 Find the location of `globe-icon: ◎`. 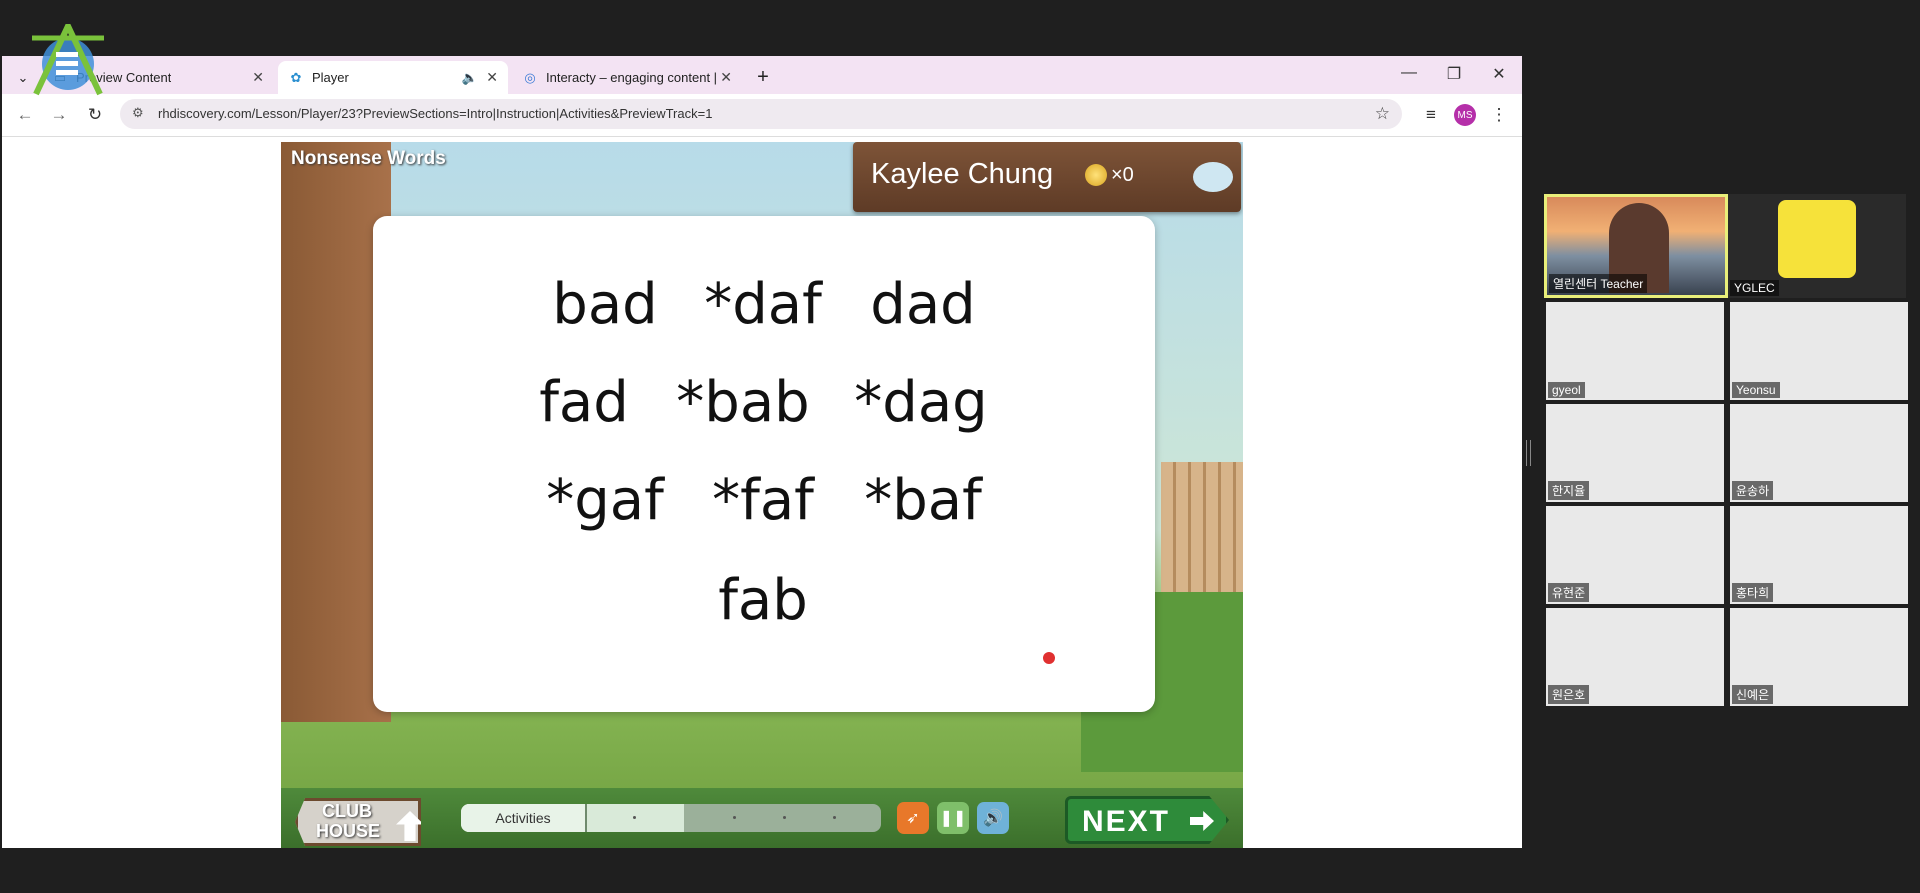

globe-icon: ◎ is located at coordinates (530, 77).